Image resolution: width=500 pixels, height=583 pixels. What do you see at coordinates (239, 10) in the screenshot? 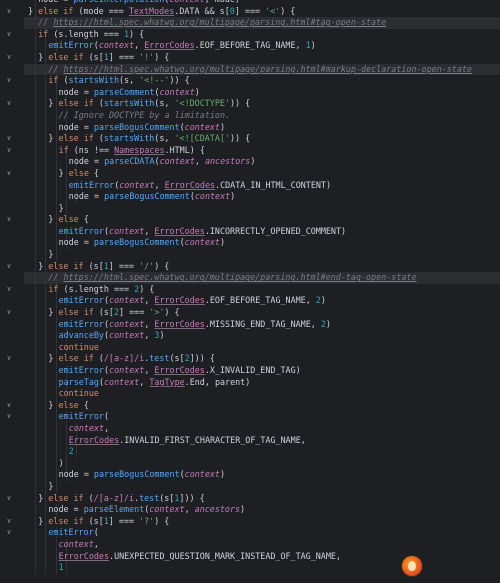
I see `code-token: ]` at bounding box center [239, 10].